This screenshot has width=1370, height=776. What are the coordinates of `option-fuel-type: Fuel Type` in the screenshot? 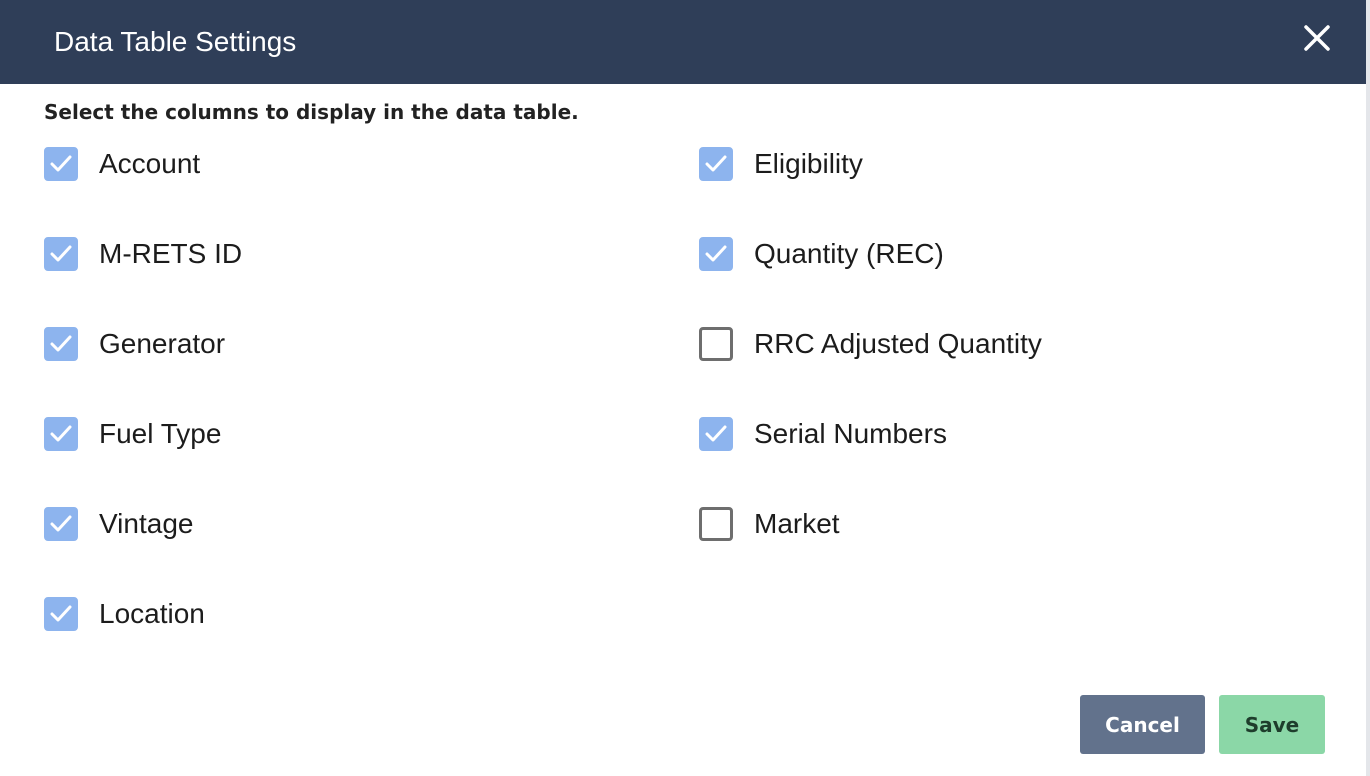 It's located at (143, 434).